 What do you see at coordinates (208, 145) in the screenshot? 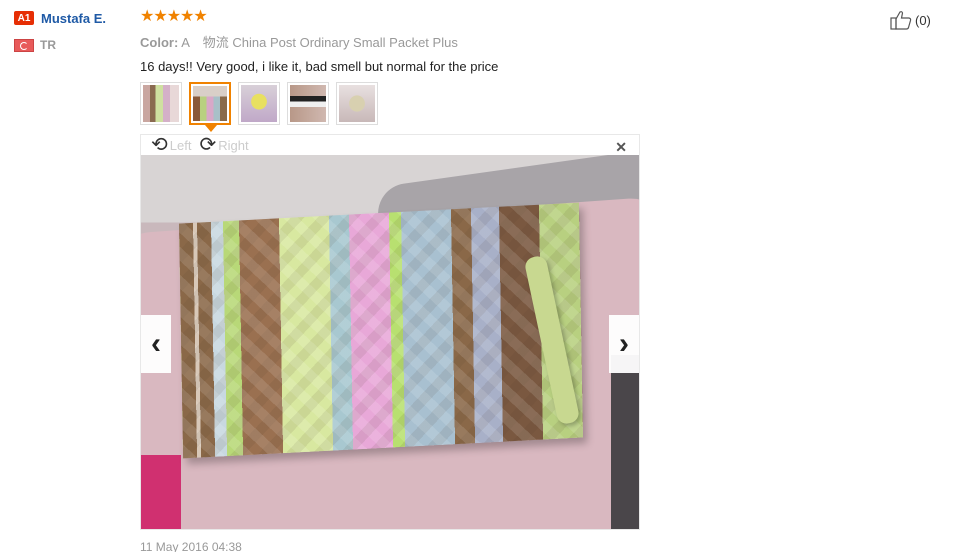
I see `rotate-right-icon: ⟳` at bounding box center [208, 145].